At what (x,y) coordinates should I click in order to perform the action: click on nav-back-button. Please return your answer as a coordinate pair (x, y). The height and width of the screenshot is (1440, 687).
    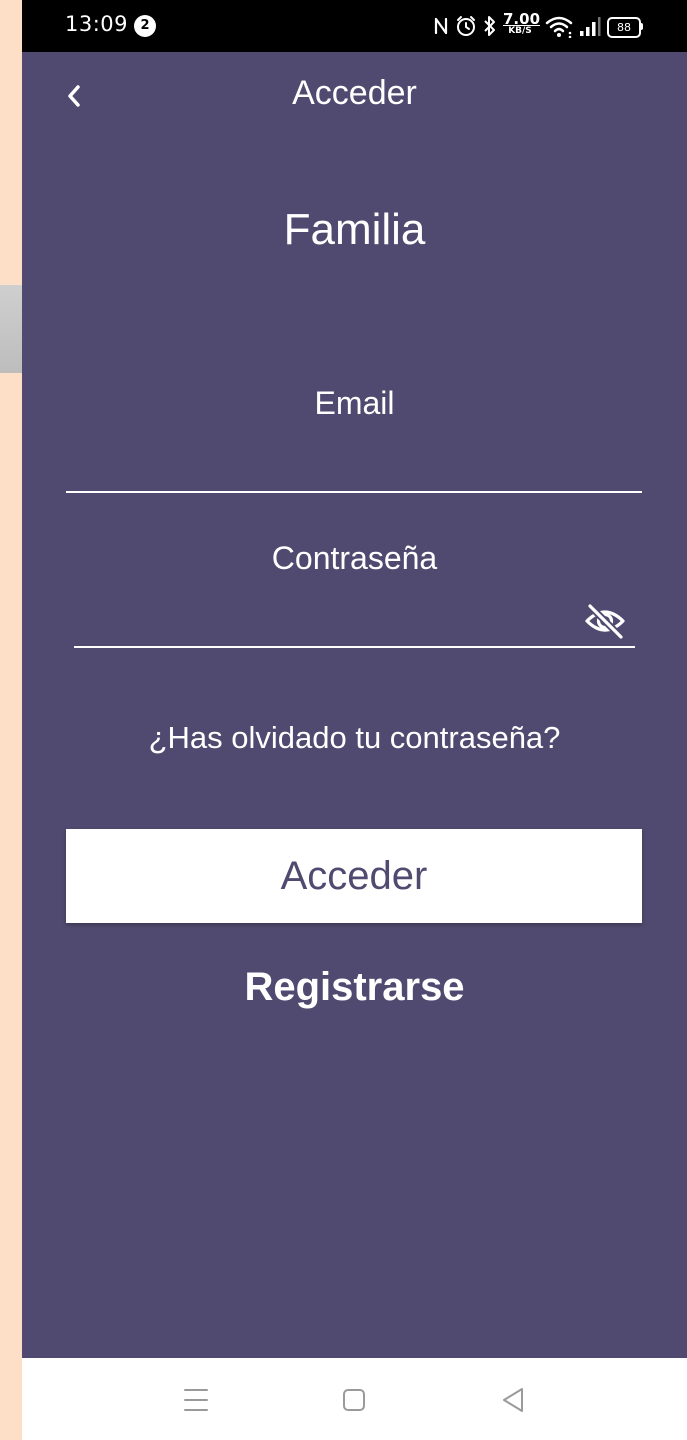
    Looking at the image, I should click on (514, 1400).